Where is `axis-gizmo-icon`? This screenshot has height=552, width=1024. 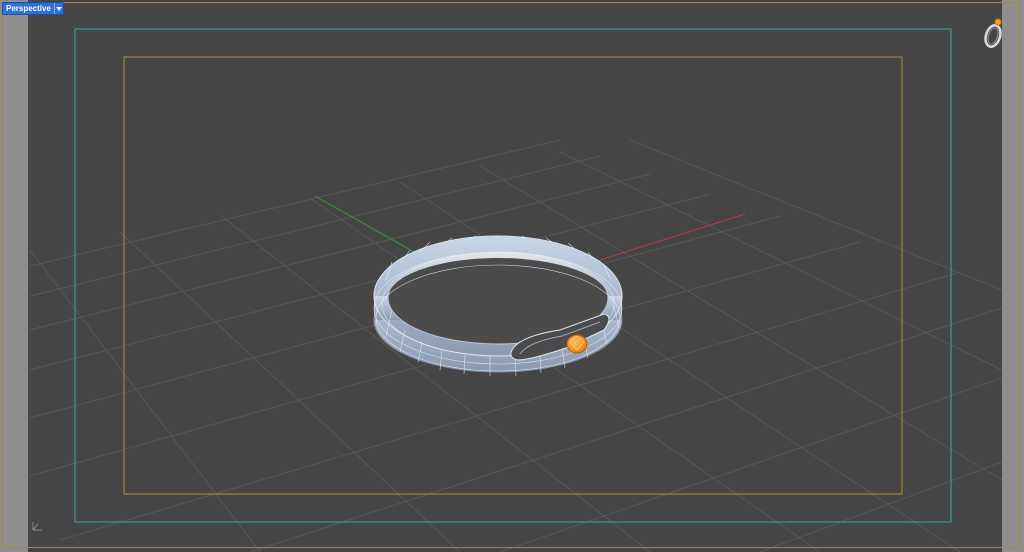 axis-gizmo-icon is located at coordinates (37, 526).